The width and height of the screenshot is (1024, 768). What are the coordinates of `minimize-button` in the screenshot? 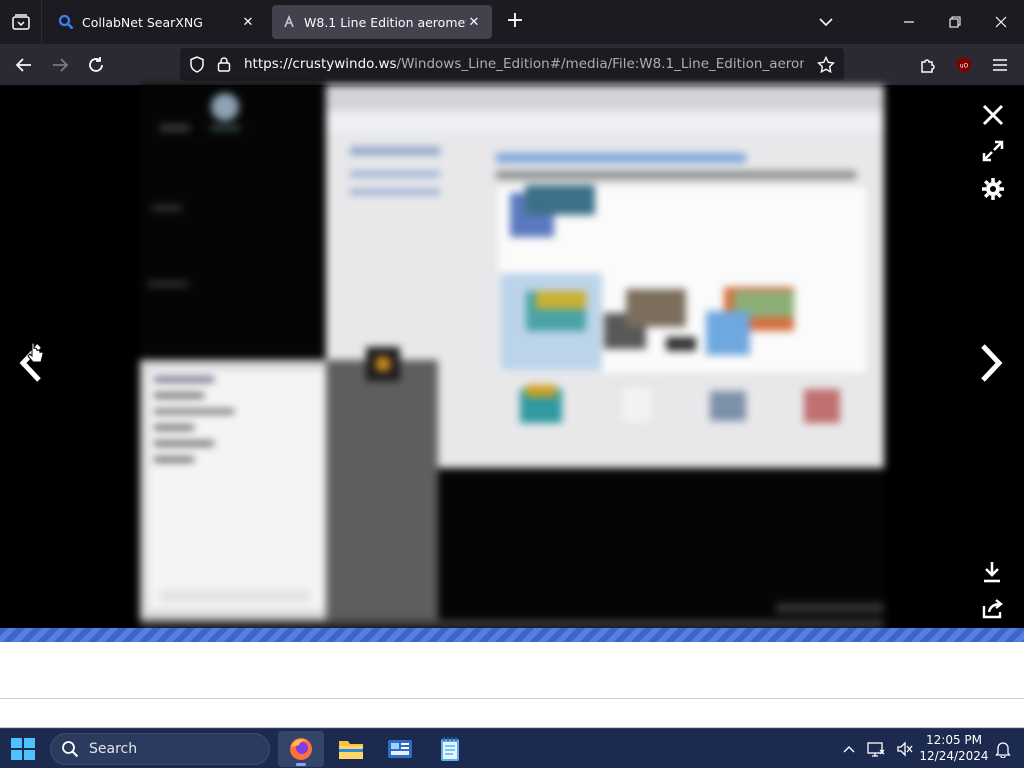 It's located at (909, 22).